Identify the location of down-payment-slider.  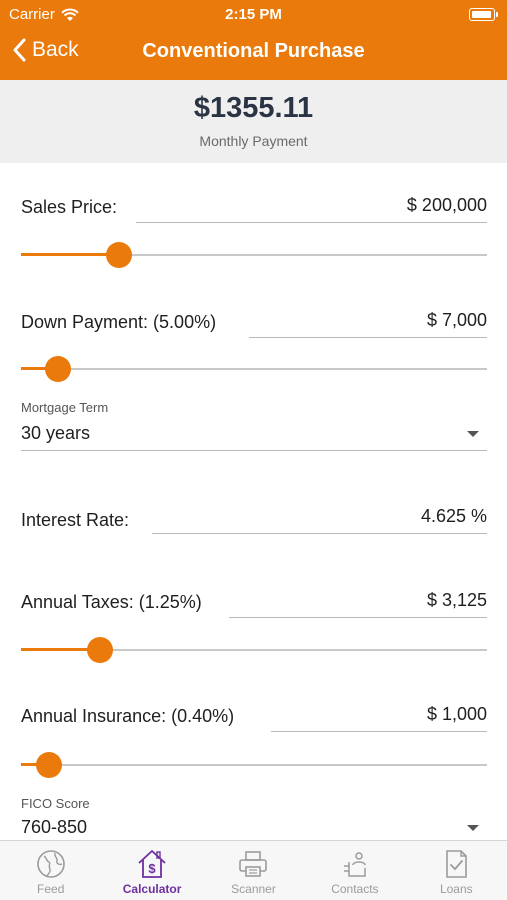
(254, 369).